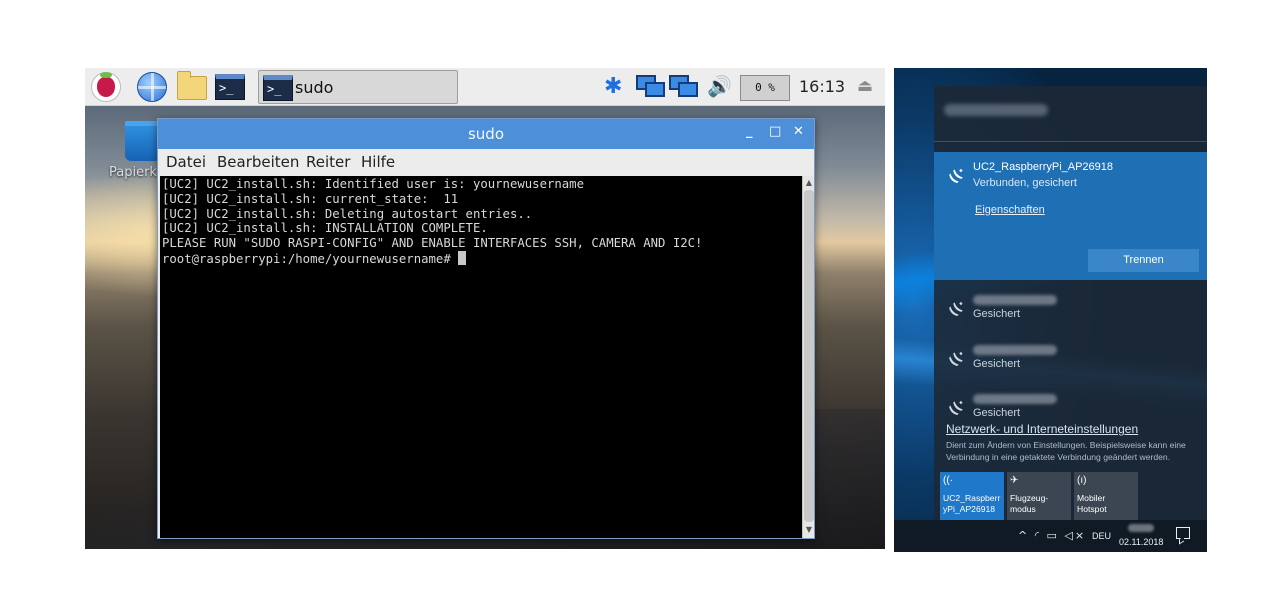 The height and width of the screenshot is (610, 1276). What do you see at coordinates (378, 162) in the screenshot?
I see `menu-hilfe: Hilfe` at bounding box center [378, 162].